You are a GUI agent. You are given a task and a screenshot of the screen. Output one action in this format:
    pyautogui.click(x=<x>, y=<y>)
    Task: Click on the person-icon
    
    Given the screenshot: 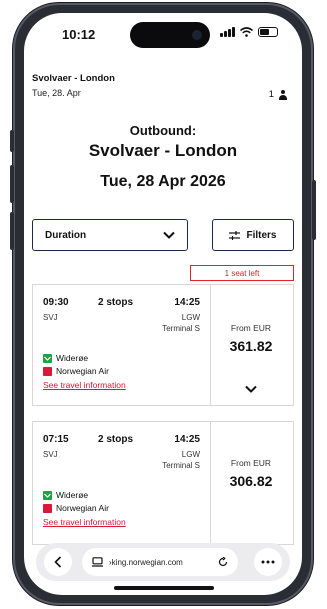 What is the action you would take?
    pyautogui.click(x=283, y=94)
    